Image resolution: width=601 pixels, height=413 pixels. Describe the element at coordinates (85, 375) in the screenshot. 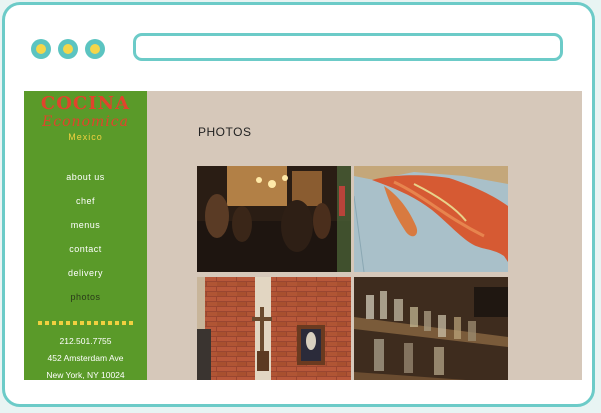

I see `address-line-2: New York, NY 10024` at that location.